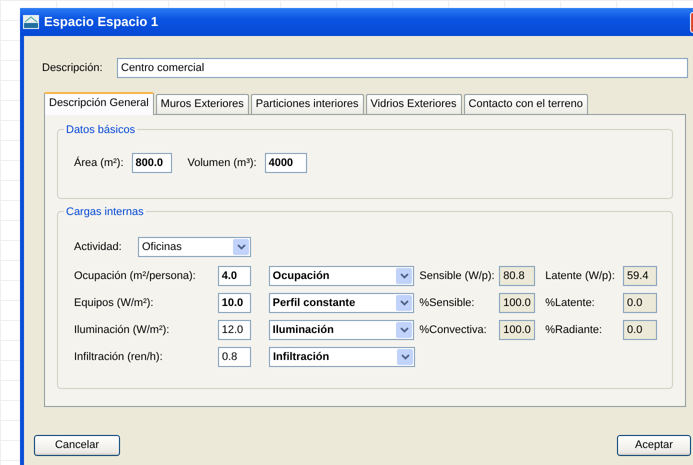 The height and width of the screenshot is (465, 693). What do you see at coordinates (234, 303) in the screenshot?
I see `number-field: 10.0` at bounding box center [234, 303].